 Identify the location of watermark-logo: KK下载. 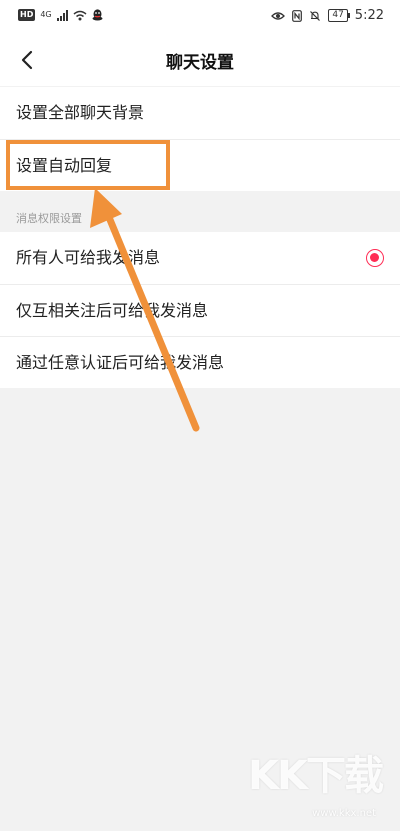
(316, 776).